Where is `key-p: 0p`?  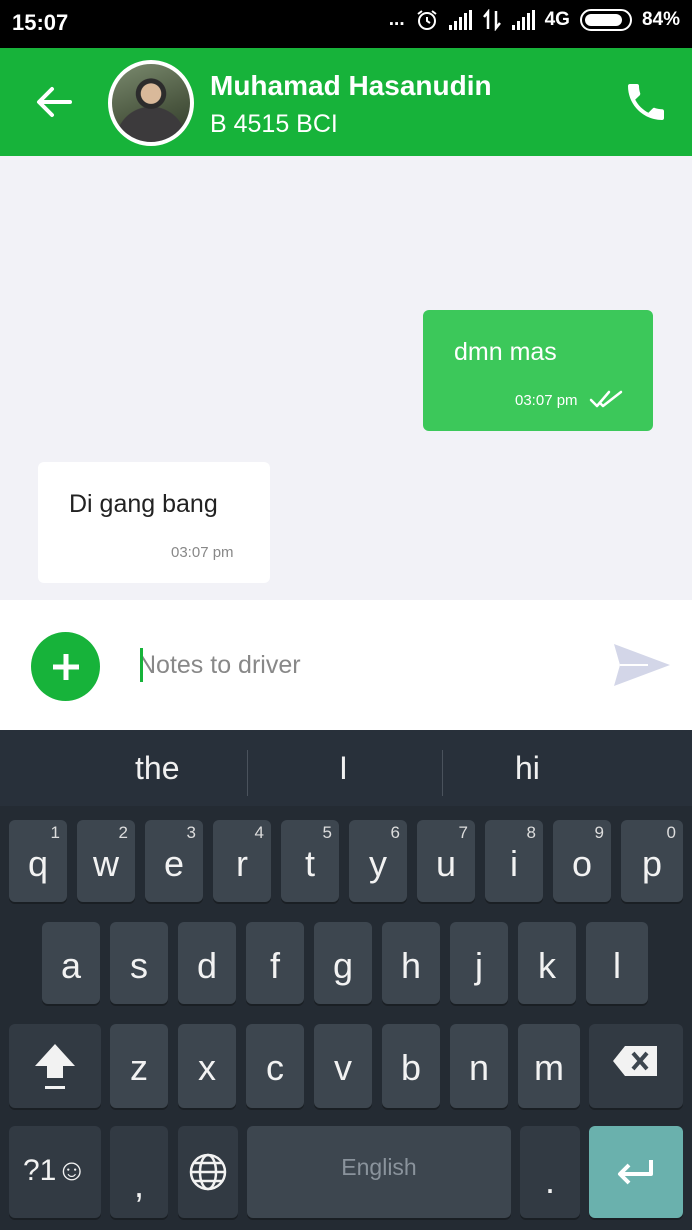 key-p: 0p is located at coordinates (652, 861).